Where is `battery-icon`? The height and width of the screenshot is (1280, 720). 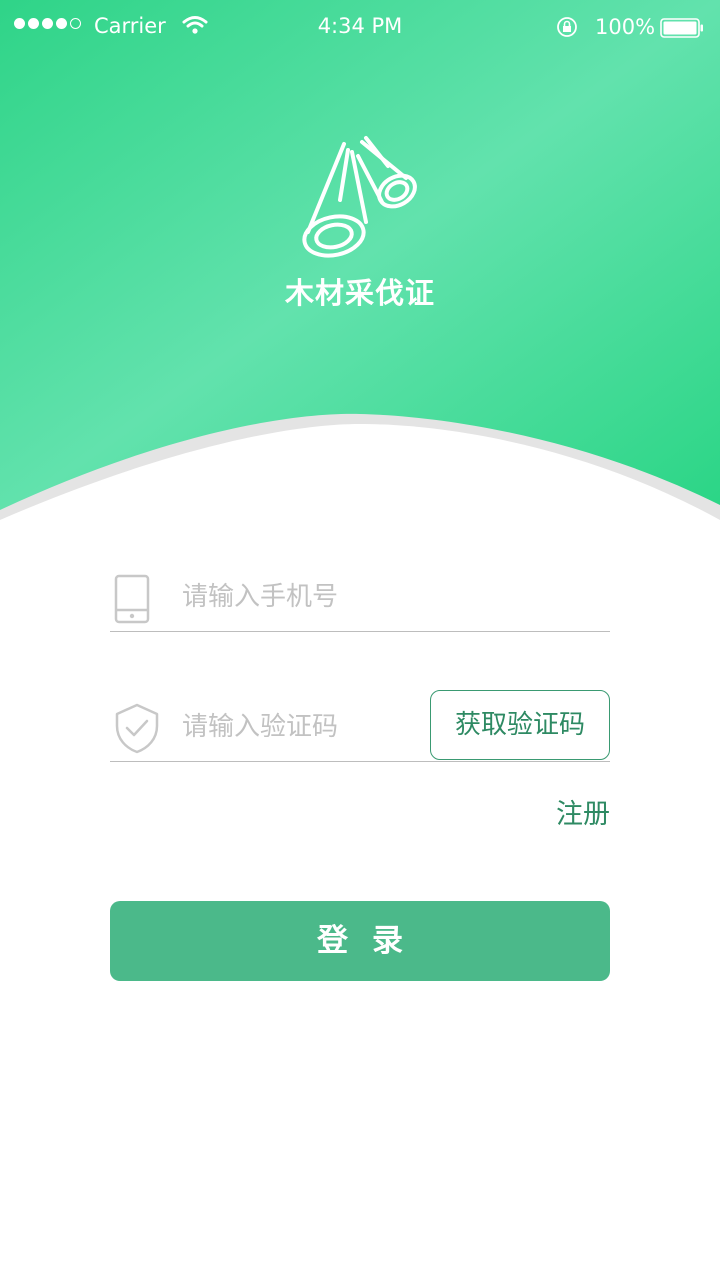
battery-icon is located at coordinates (681, 28).